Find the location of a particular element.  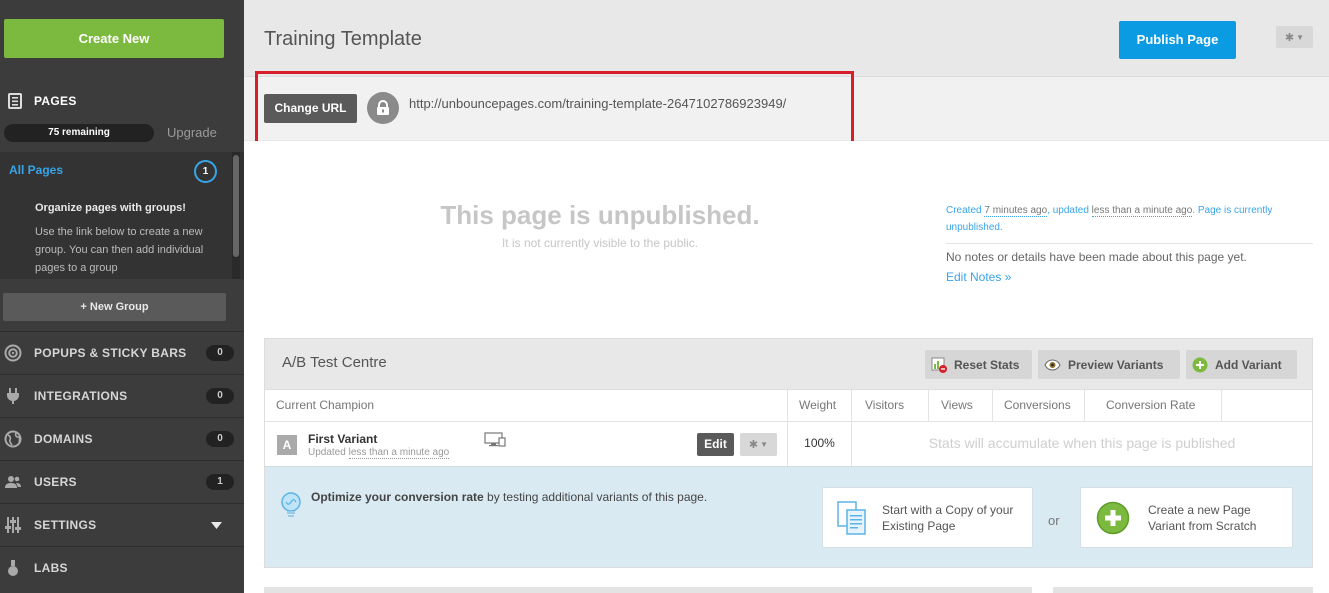

preview-variants-label: Preview Variants is located at coordinates (1116, 364).